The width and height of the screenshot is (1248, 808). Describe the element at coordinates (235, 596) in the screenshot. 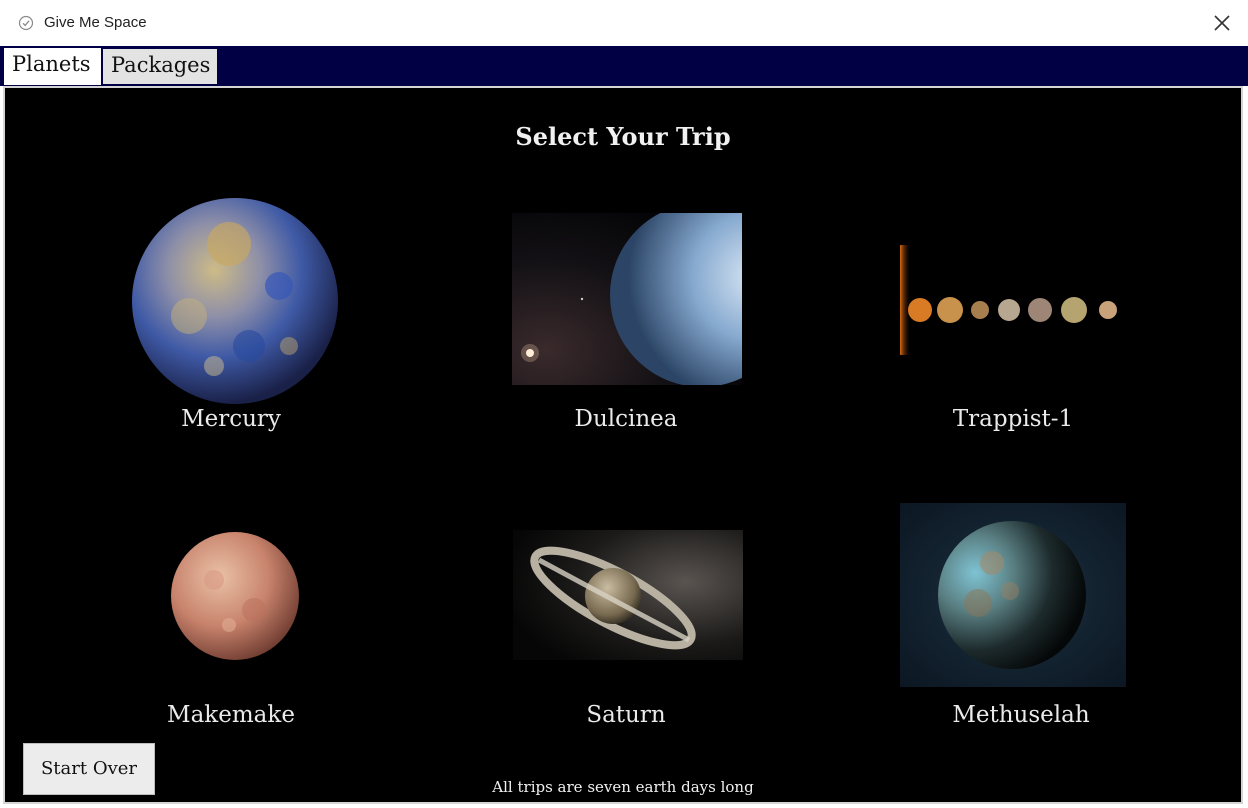

I see `makemake-image` at that location.